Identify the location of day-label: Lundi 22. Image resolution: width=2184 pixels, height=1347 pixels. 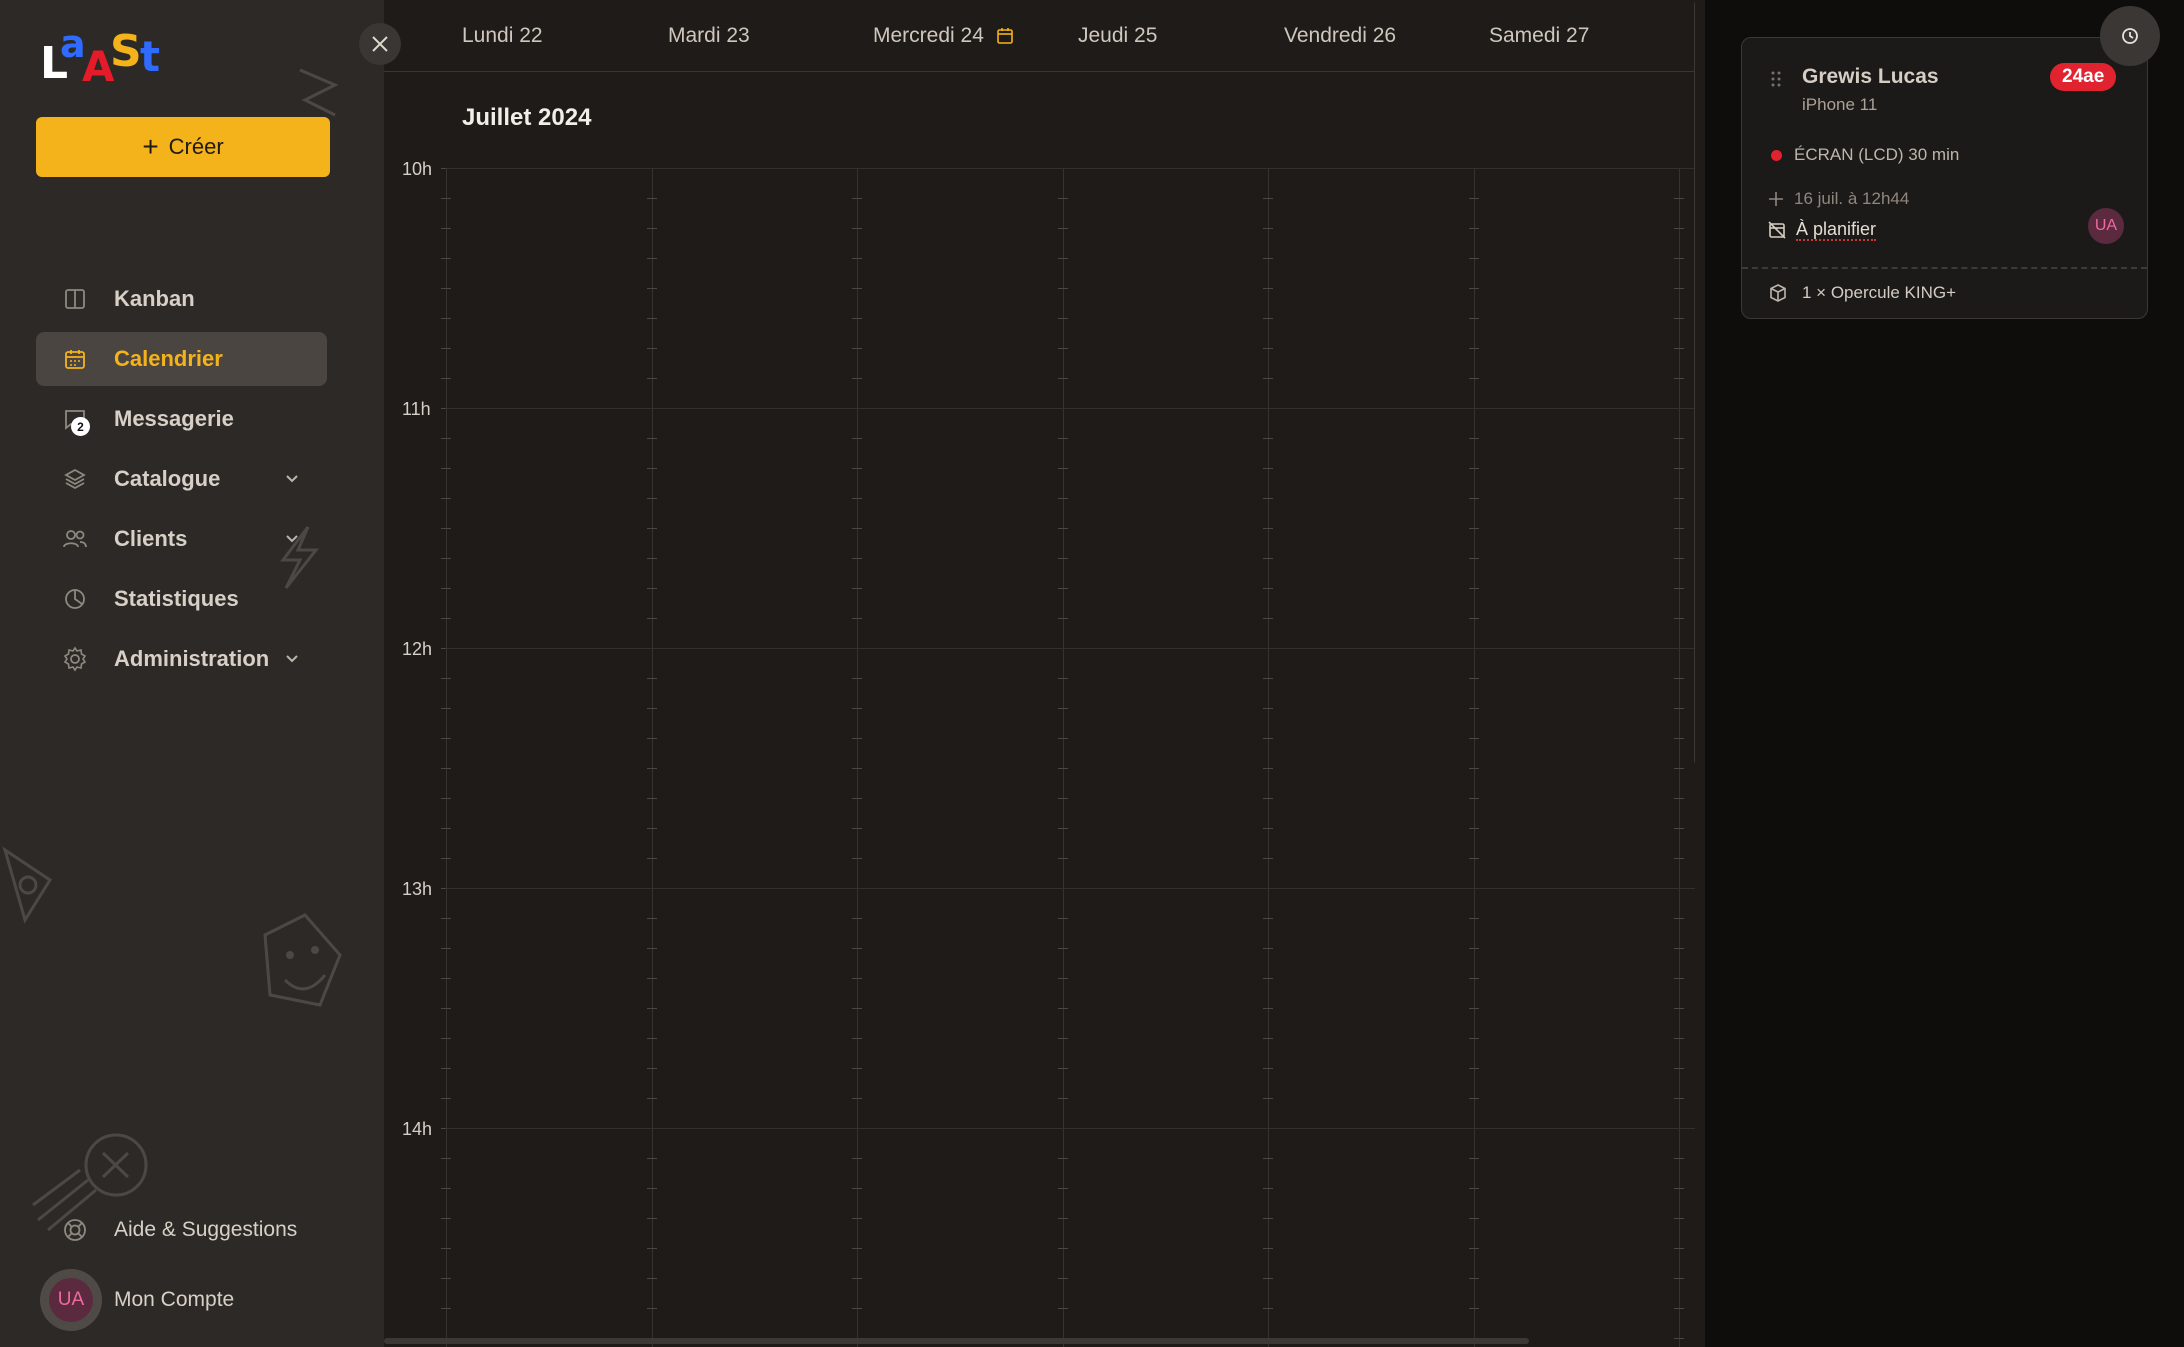
(502, 35).